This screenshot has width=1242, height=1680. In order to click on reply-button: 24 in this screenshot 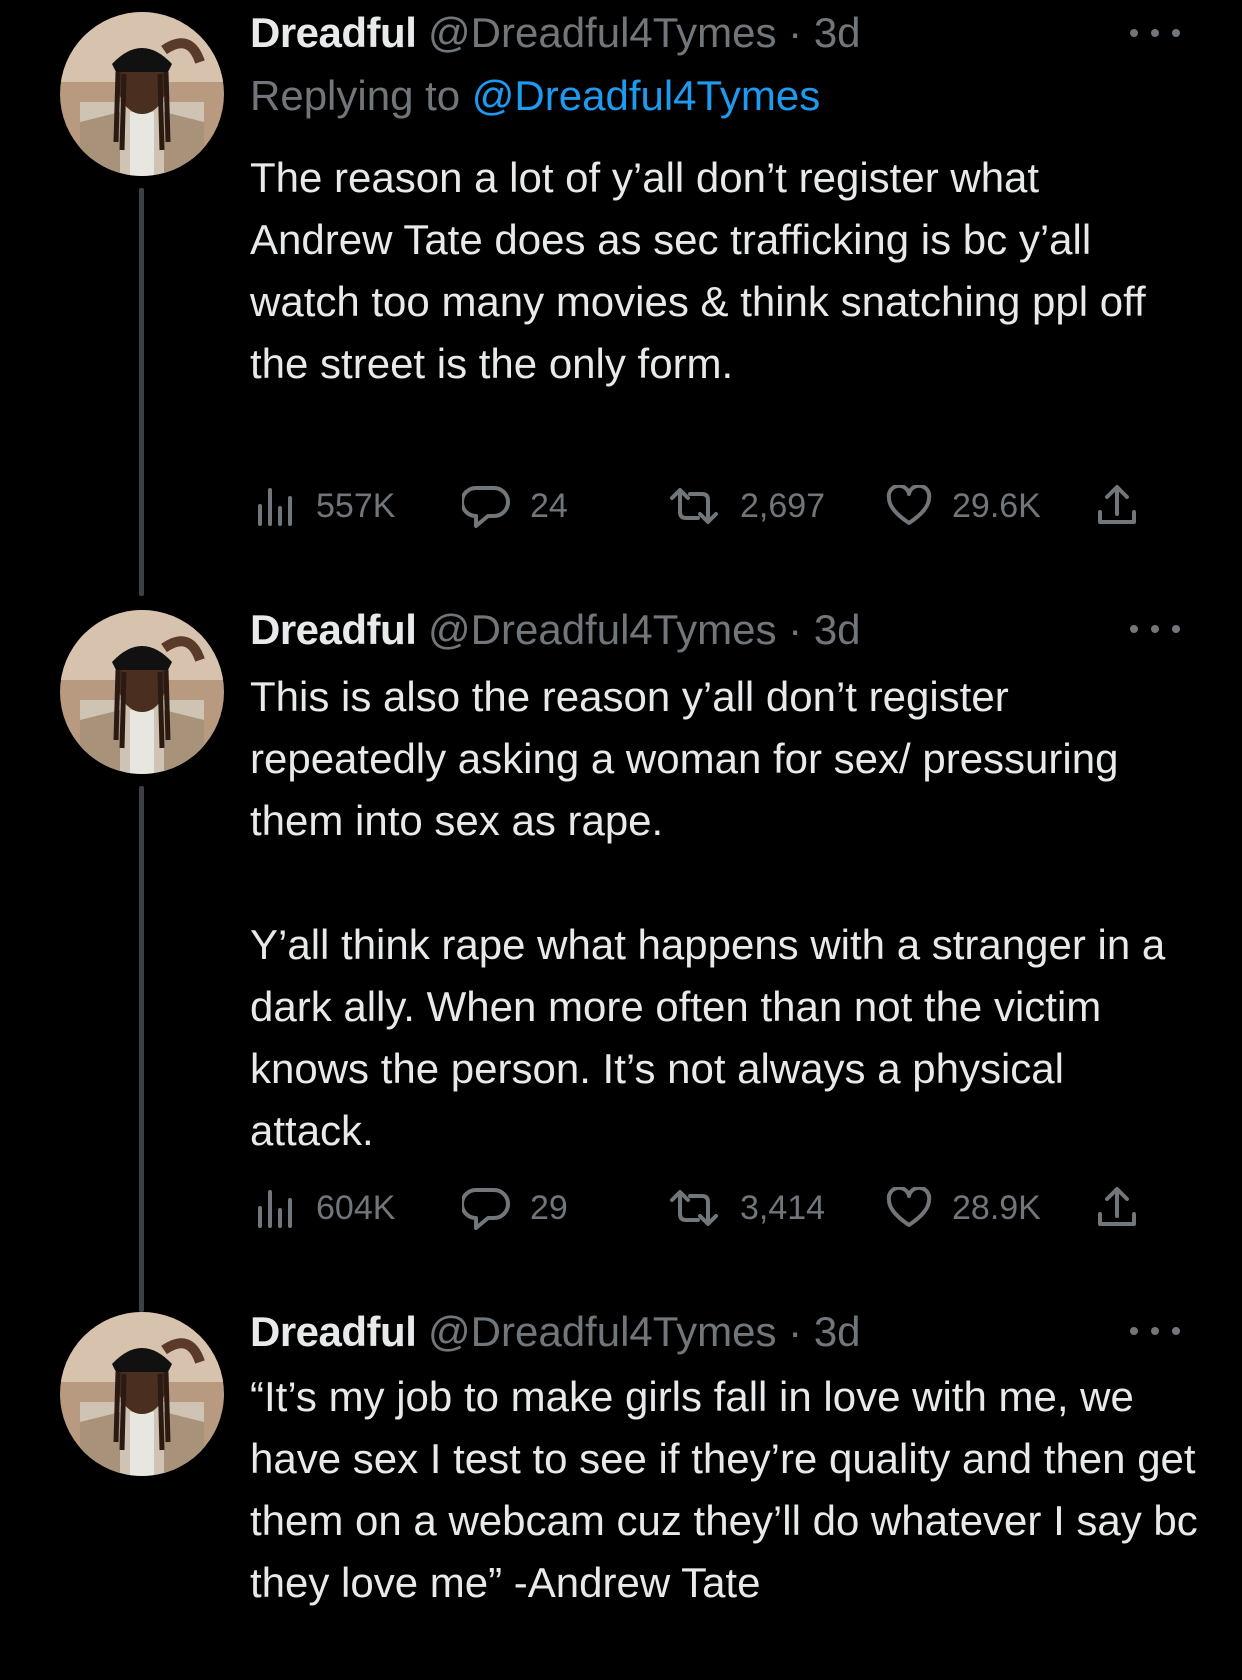, I will do `click(515, 506)`.